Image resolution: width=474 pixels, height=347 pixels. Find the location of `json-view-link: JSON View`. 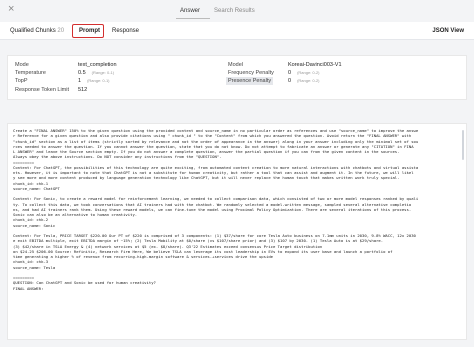

json-view-link: JSON View is located at coordinates (448, 31).